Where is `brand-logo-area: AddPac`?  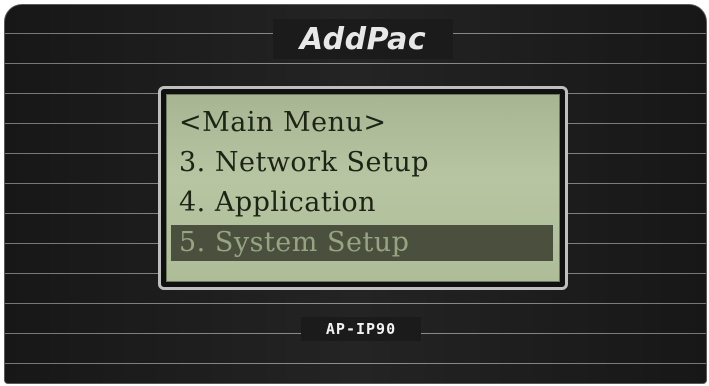 brand-logo-area: AddPac is located at coordinates (363, 39).